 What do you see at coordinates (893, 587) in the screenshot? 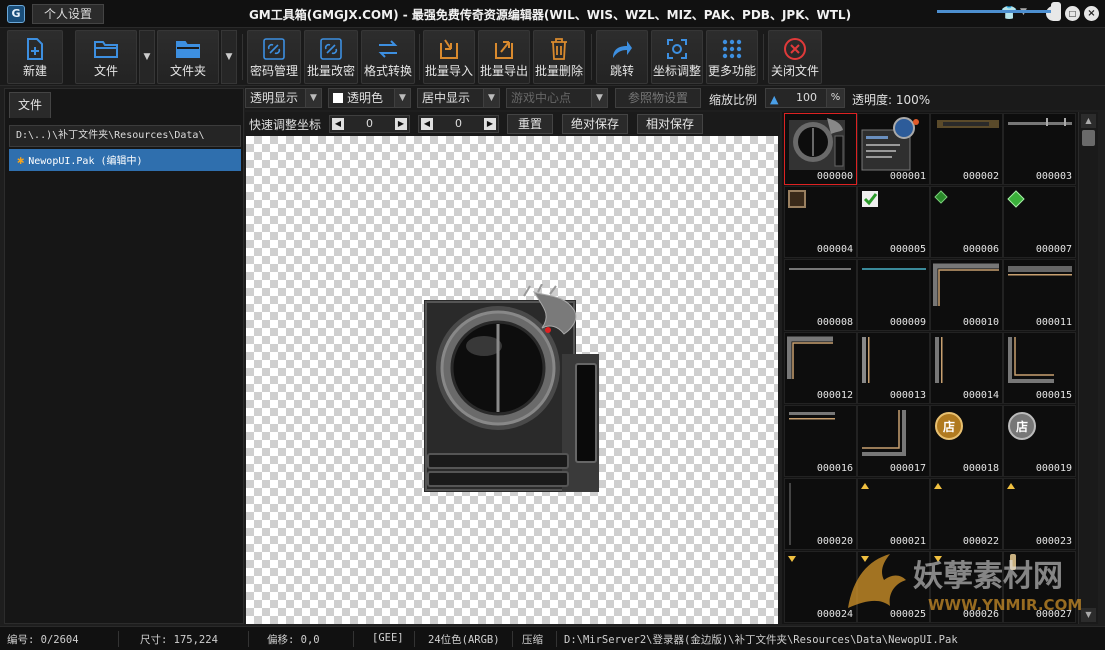
I see `thumbnail-cell-000025: 000025` at bounding box center [893, 587].